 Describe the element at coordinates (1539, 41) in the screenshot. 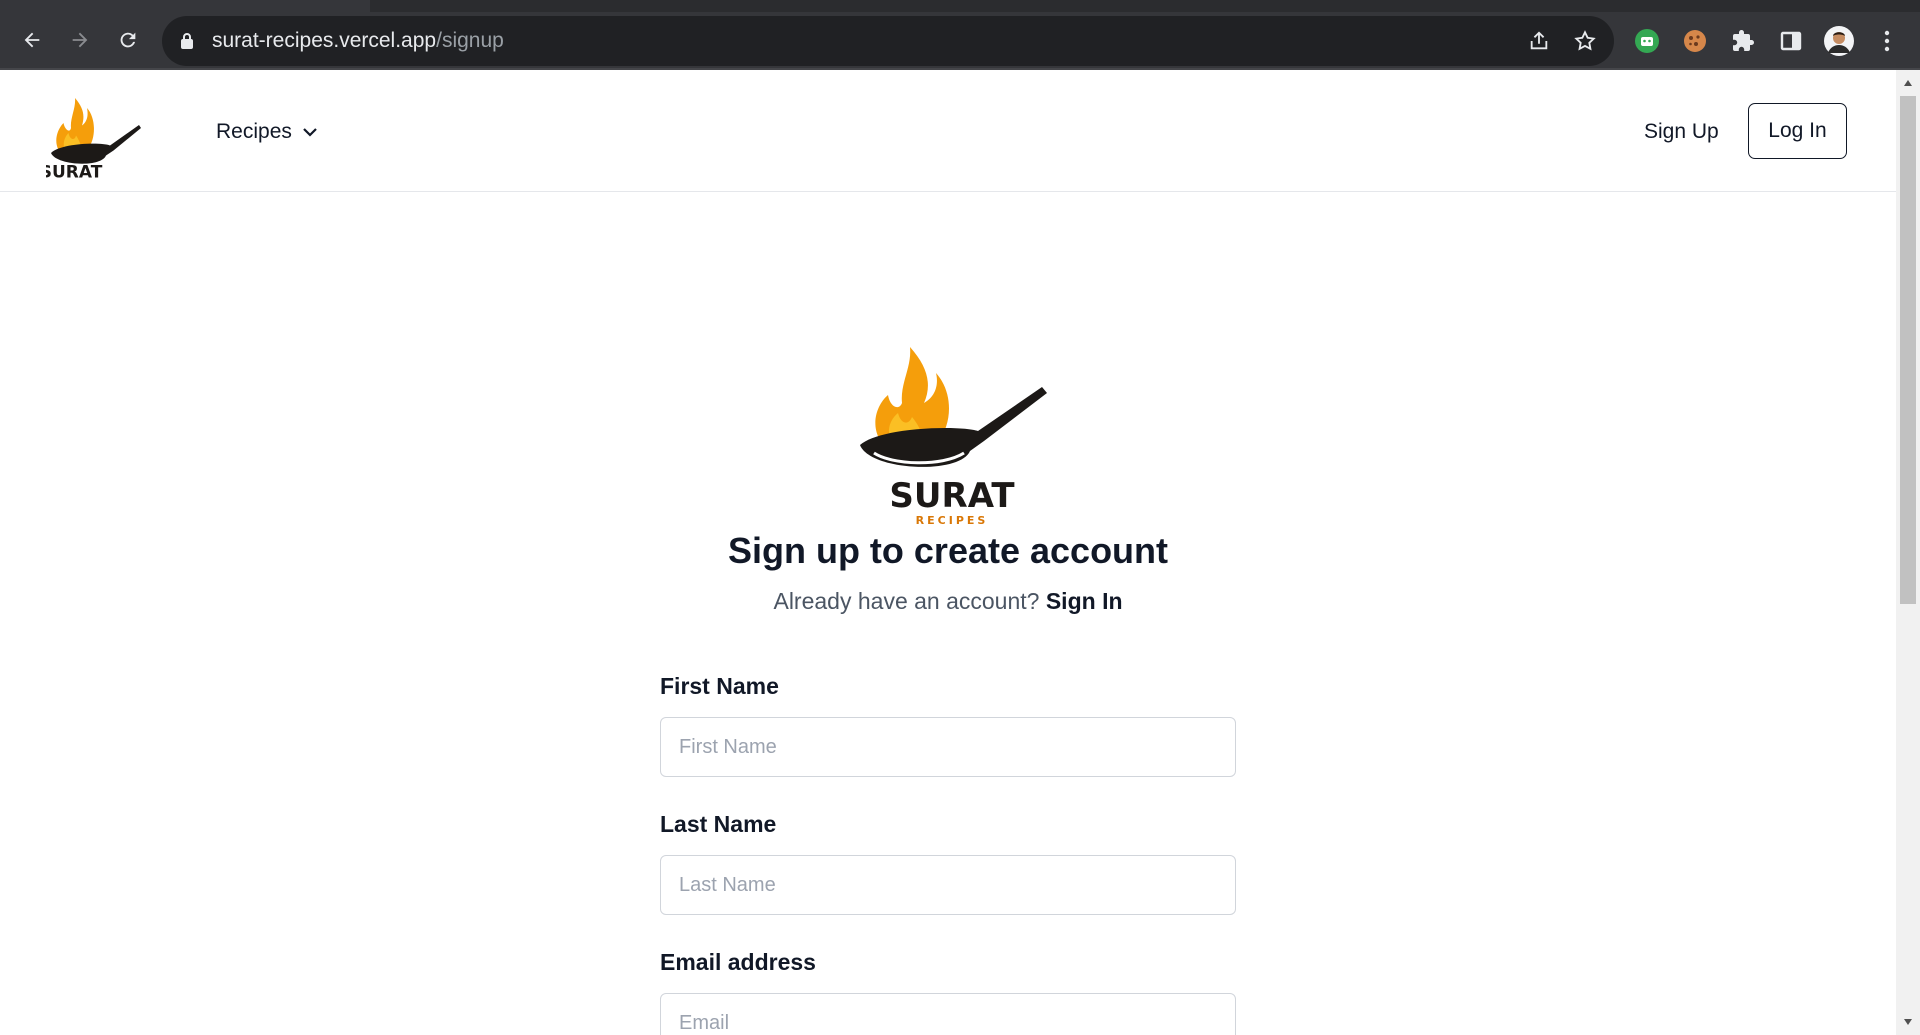

I see `share-icon` at that location.